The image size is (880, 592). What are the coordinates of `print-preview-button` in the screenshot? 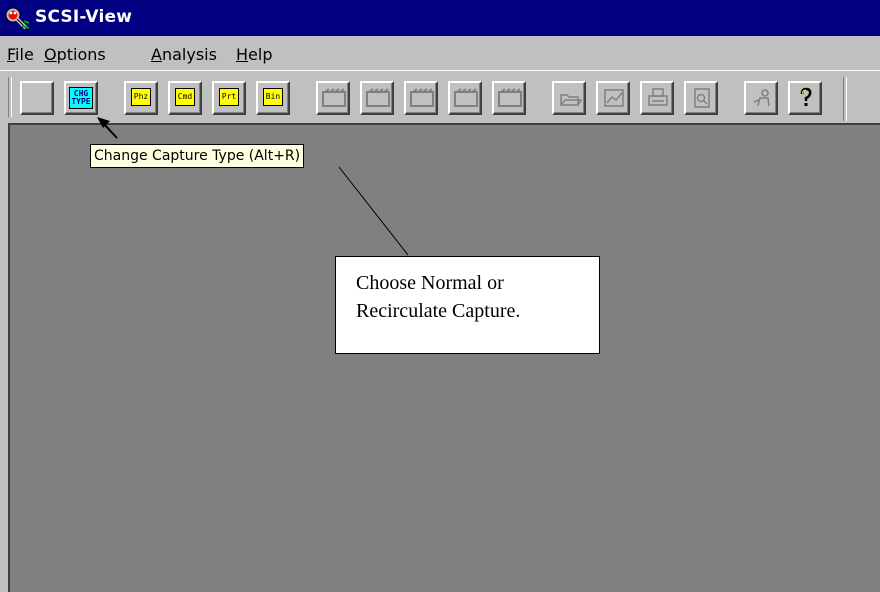 It's located at (701, 98).